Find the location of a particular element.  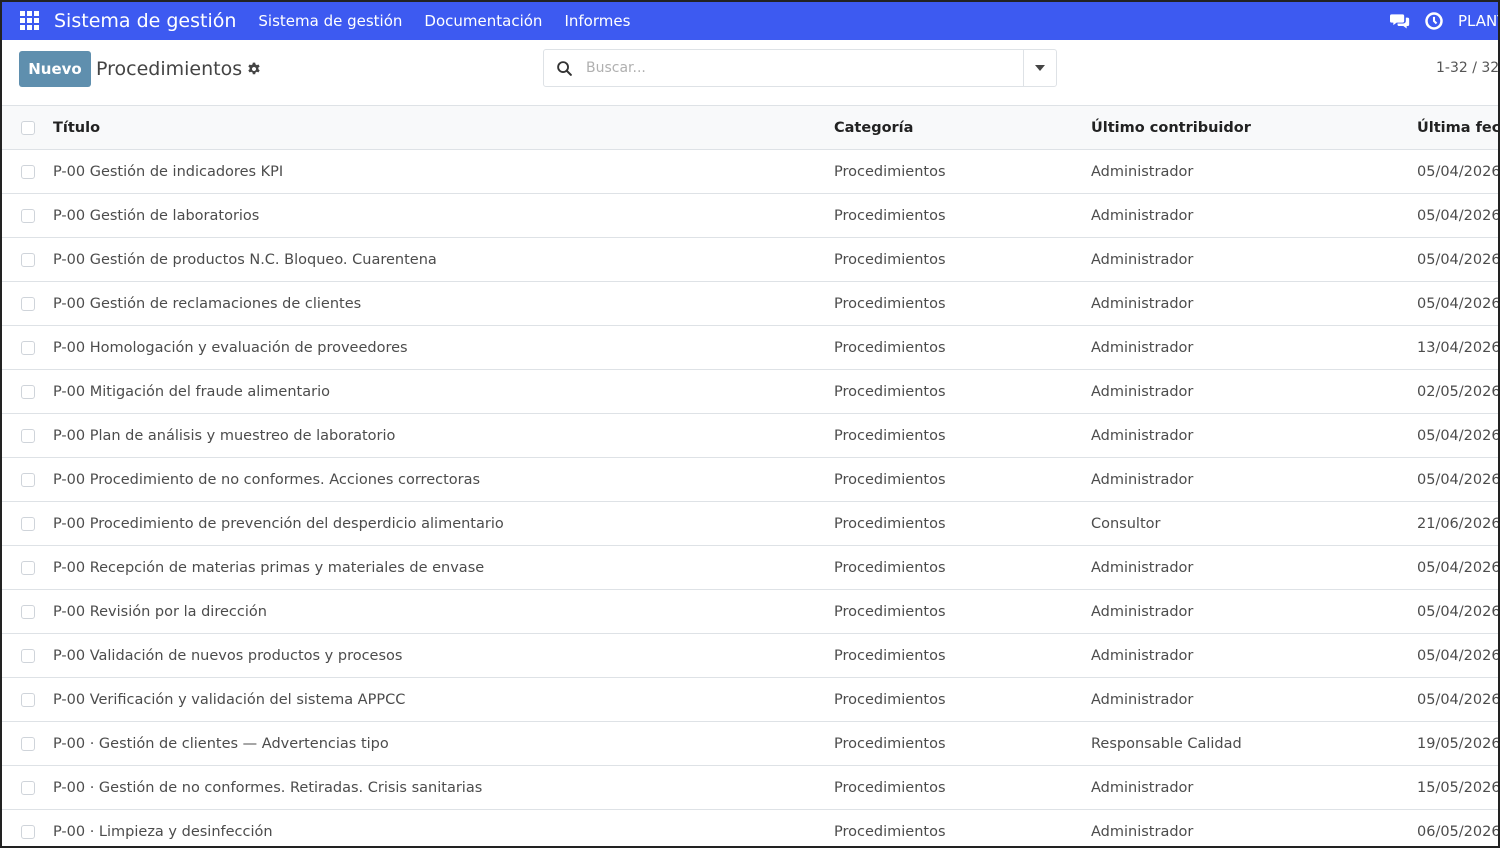

menu-informes: Informes is located at coordinates (597, 21).